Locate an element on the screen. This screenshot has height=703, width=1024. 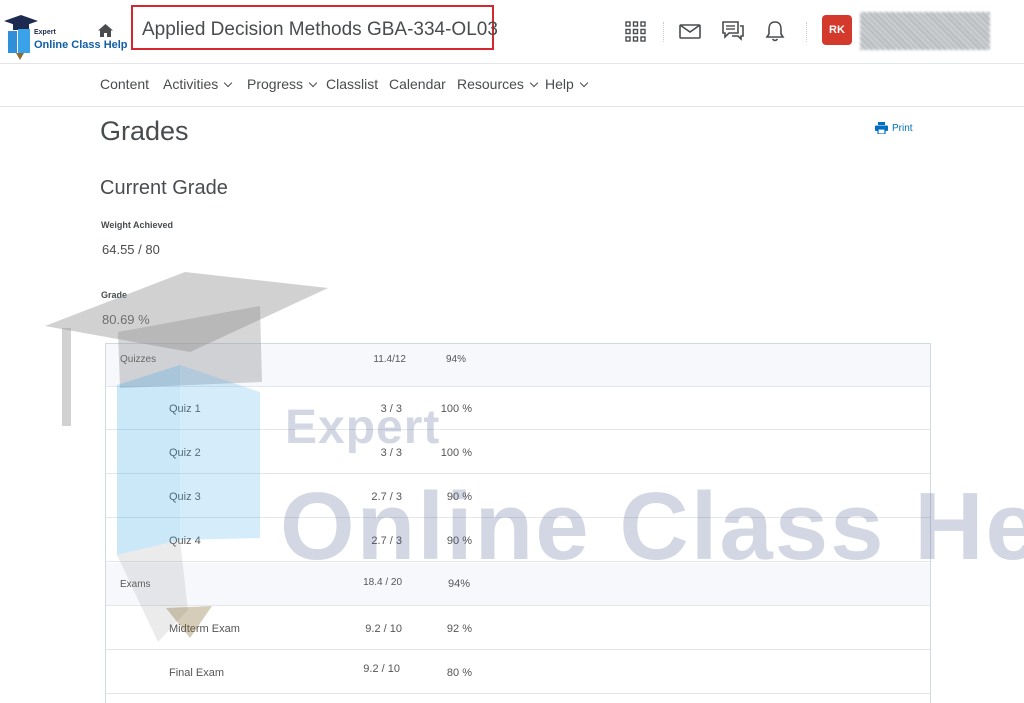
bell-icon is located at coordinates (775, 31).